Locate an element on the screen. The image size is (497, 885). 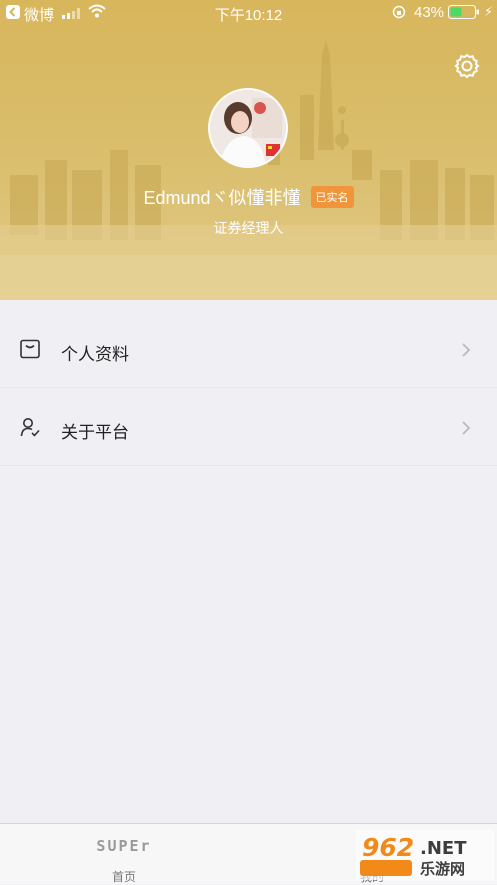
profile-card-icon is located at coordinates (30, 349).